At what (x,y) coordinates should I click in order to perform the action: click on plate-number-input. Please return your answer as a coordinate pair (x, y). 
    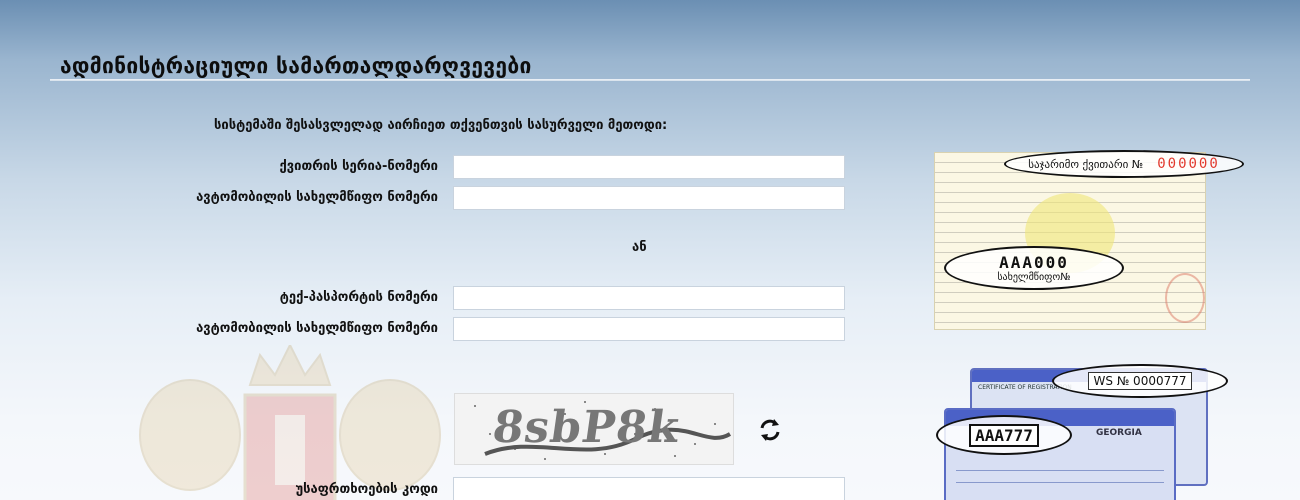
    Looking at the image, I should click on (649, 198).